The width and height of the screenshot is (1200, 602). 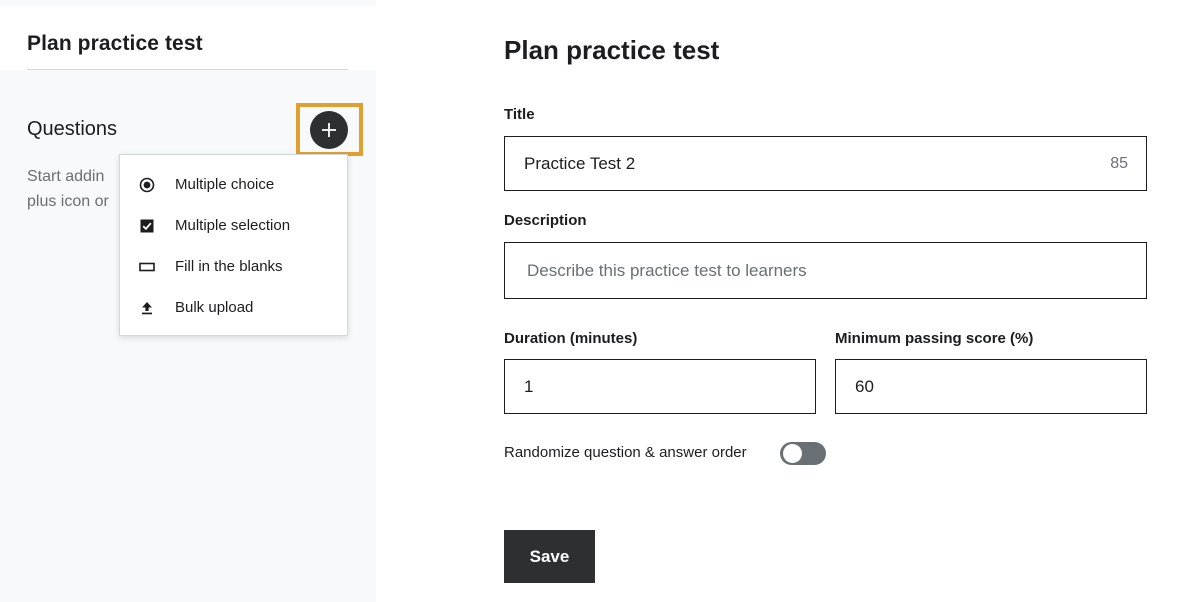 What do you see at coordinates (667, 270) in the screenshot?
I see `description-placeholder: Describe this practice test to learners` at bounding box center [667, 270].